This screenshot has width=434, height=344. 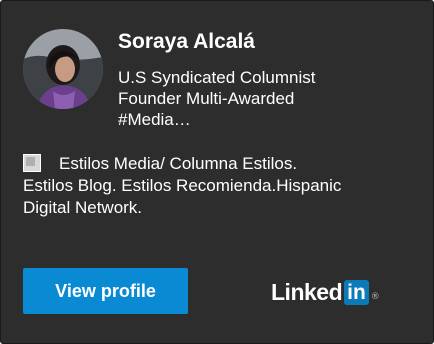 I want to click on view-profile-button: View profile, so click(x=105, y=291).